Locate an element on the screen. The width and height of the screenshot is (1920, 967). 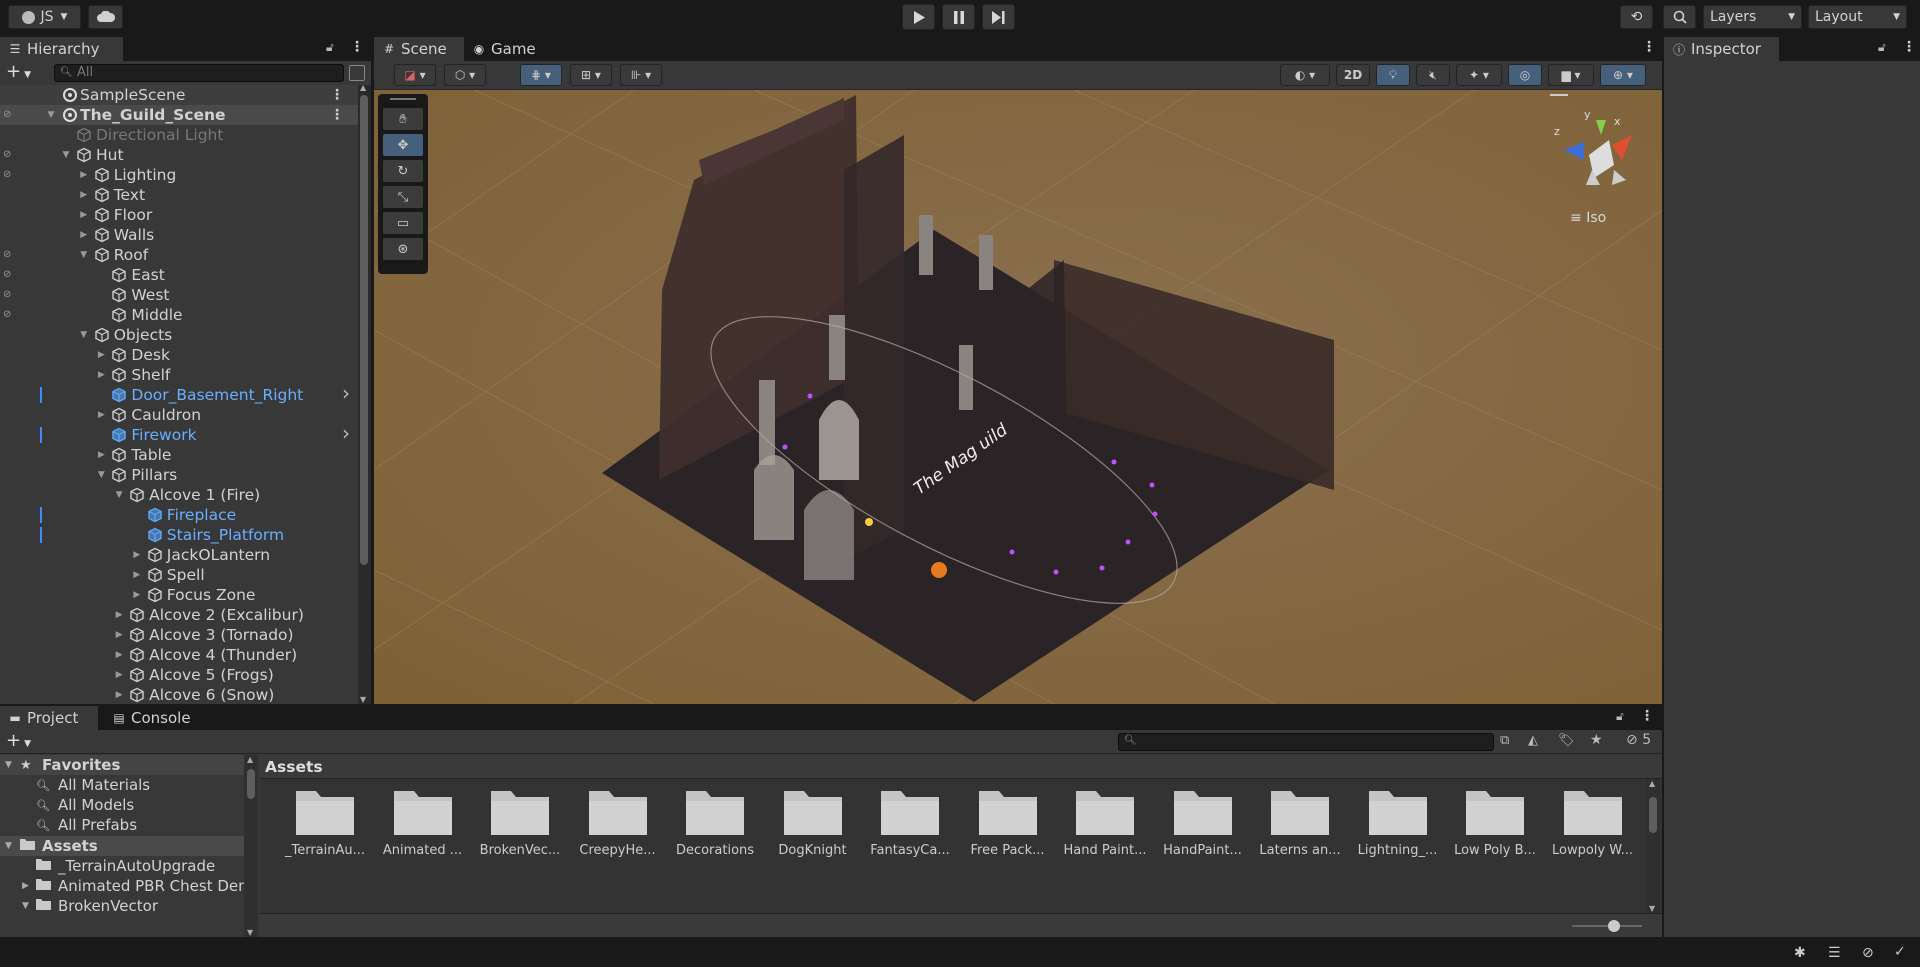
draw-mode-dropdown: ◪ ▾ is located at coordinates (415, 75).